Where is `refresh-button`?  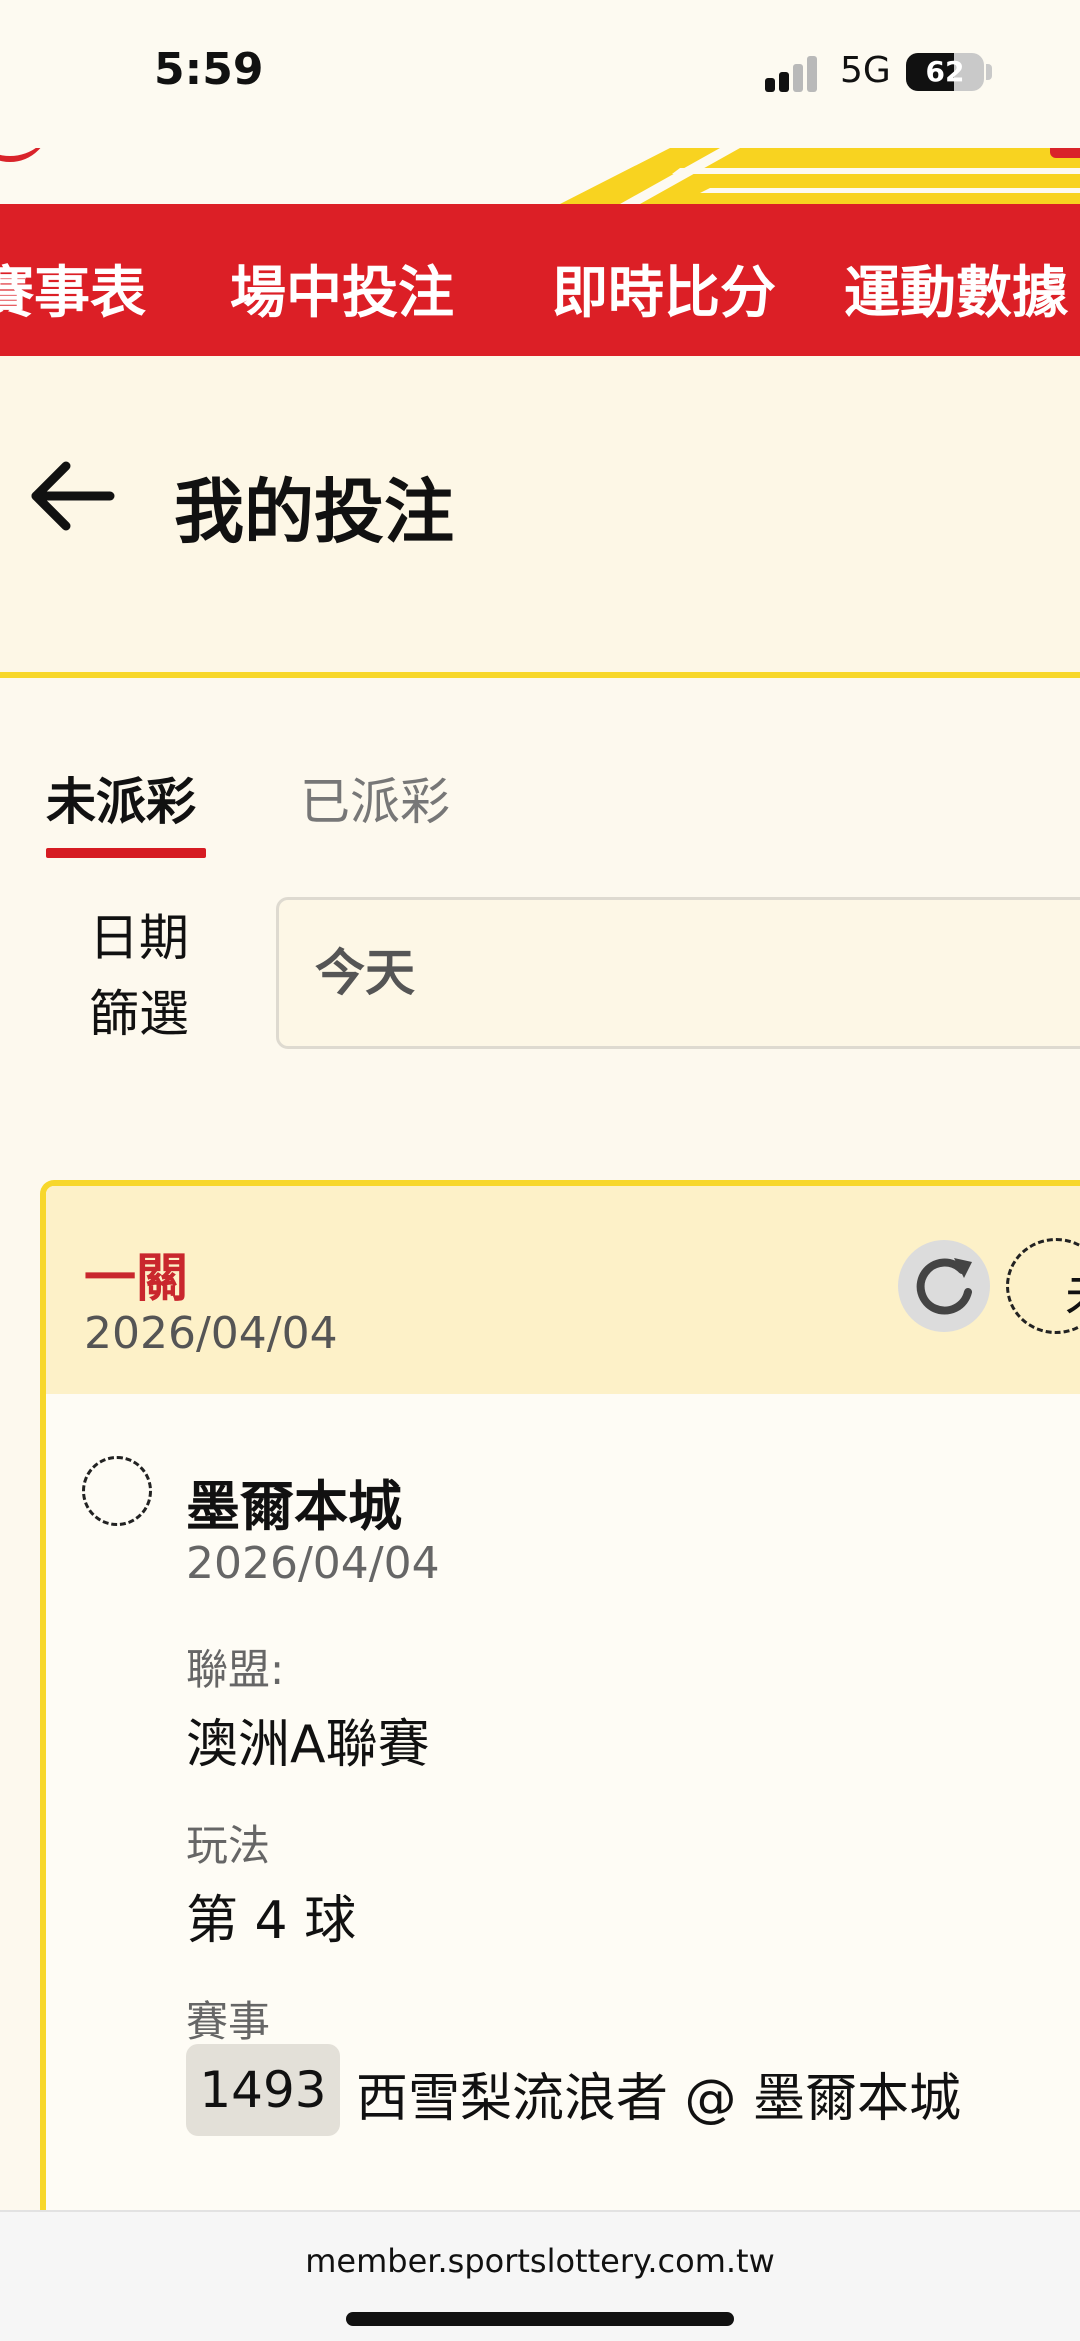
refresh-button is located at coordinates (944, 1286).